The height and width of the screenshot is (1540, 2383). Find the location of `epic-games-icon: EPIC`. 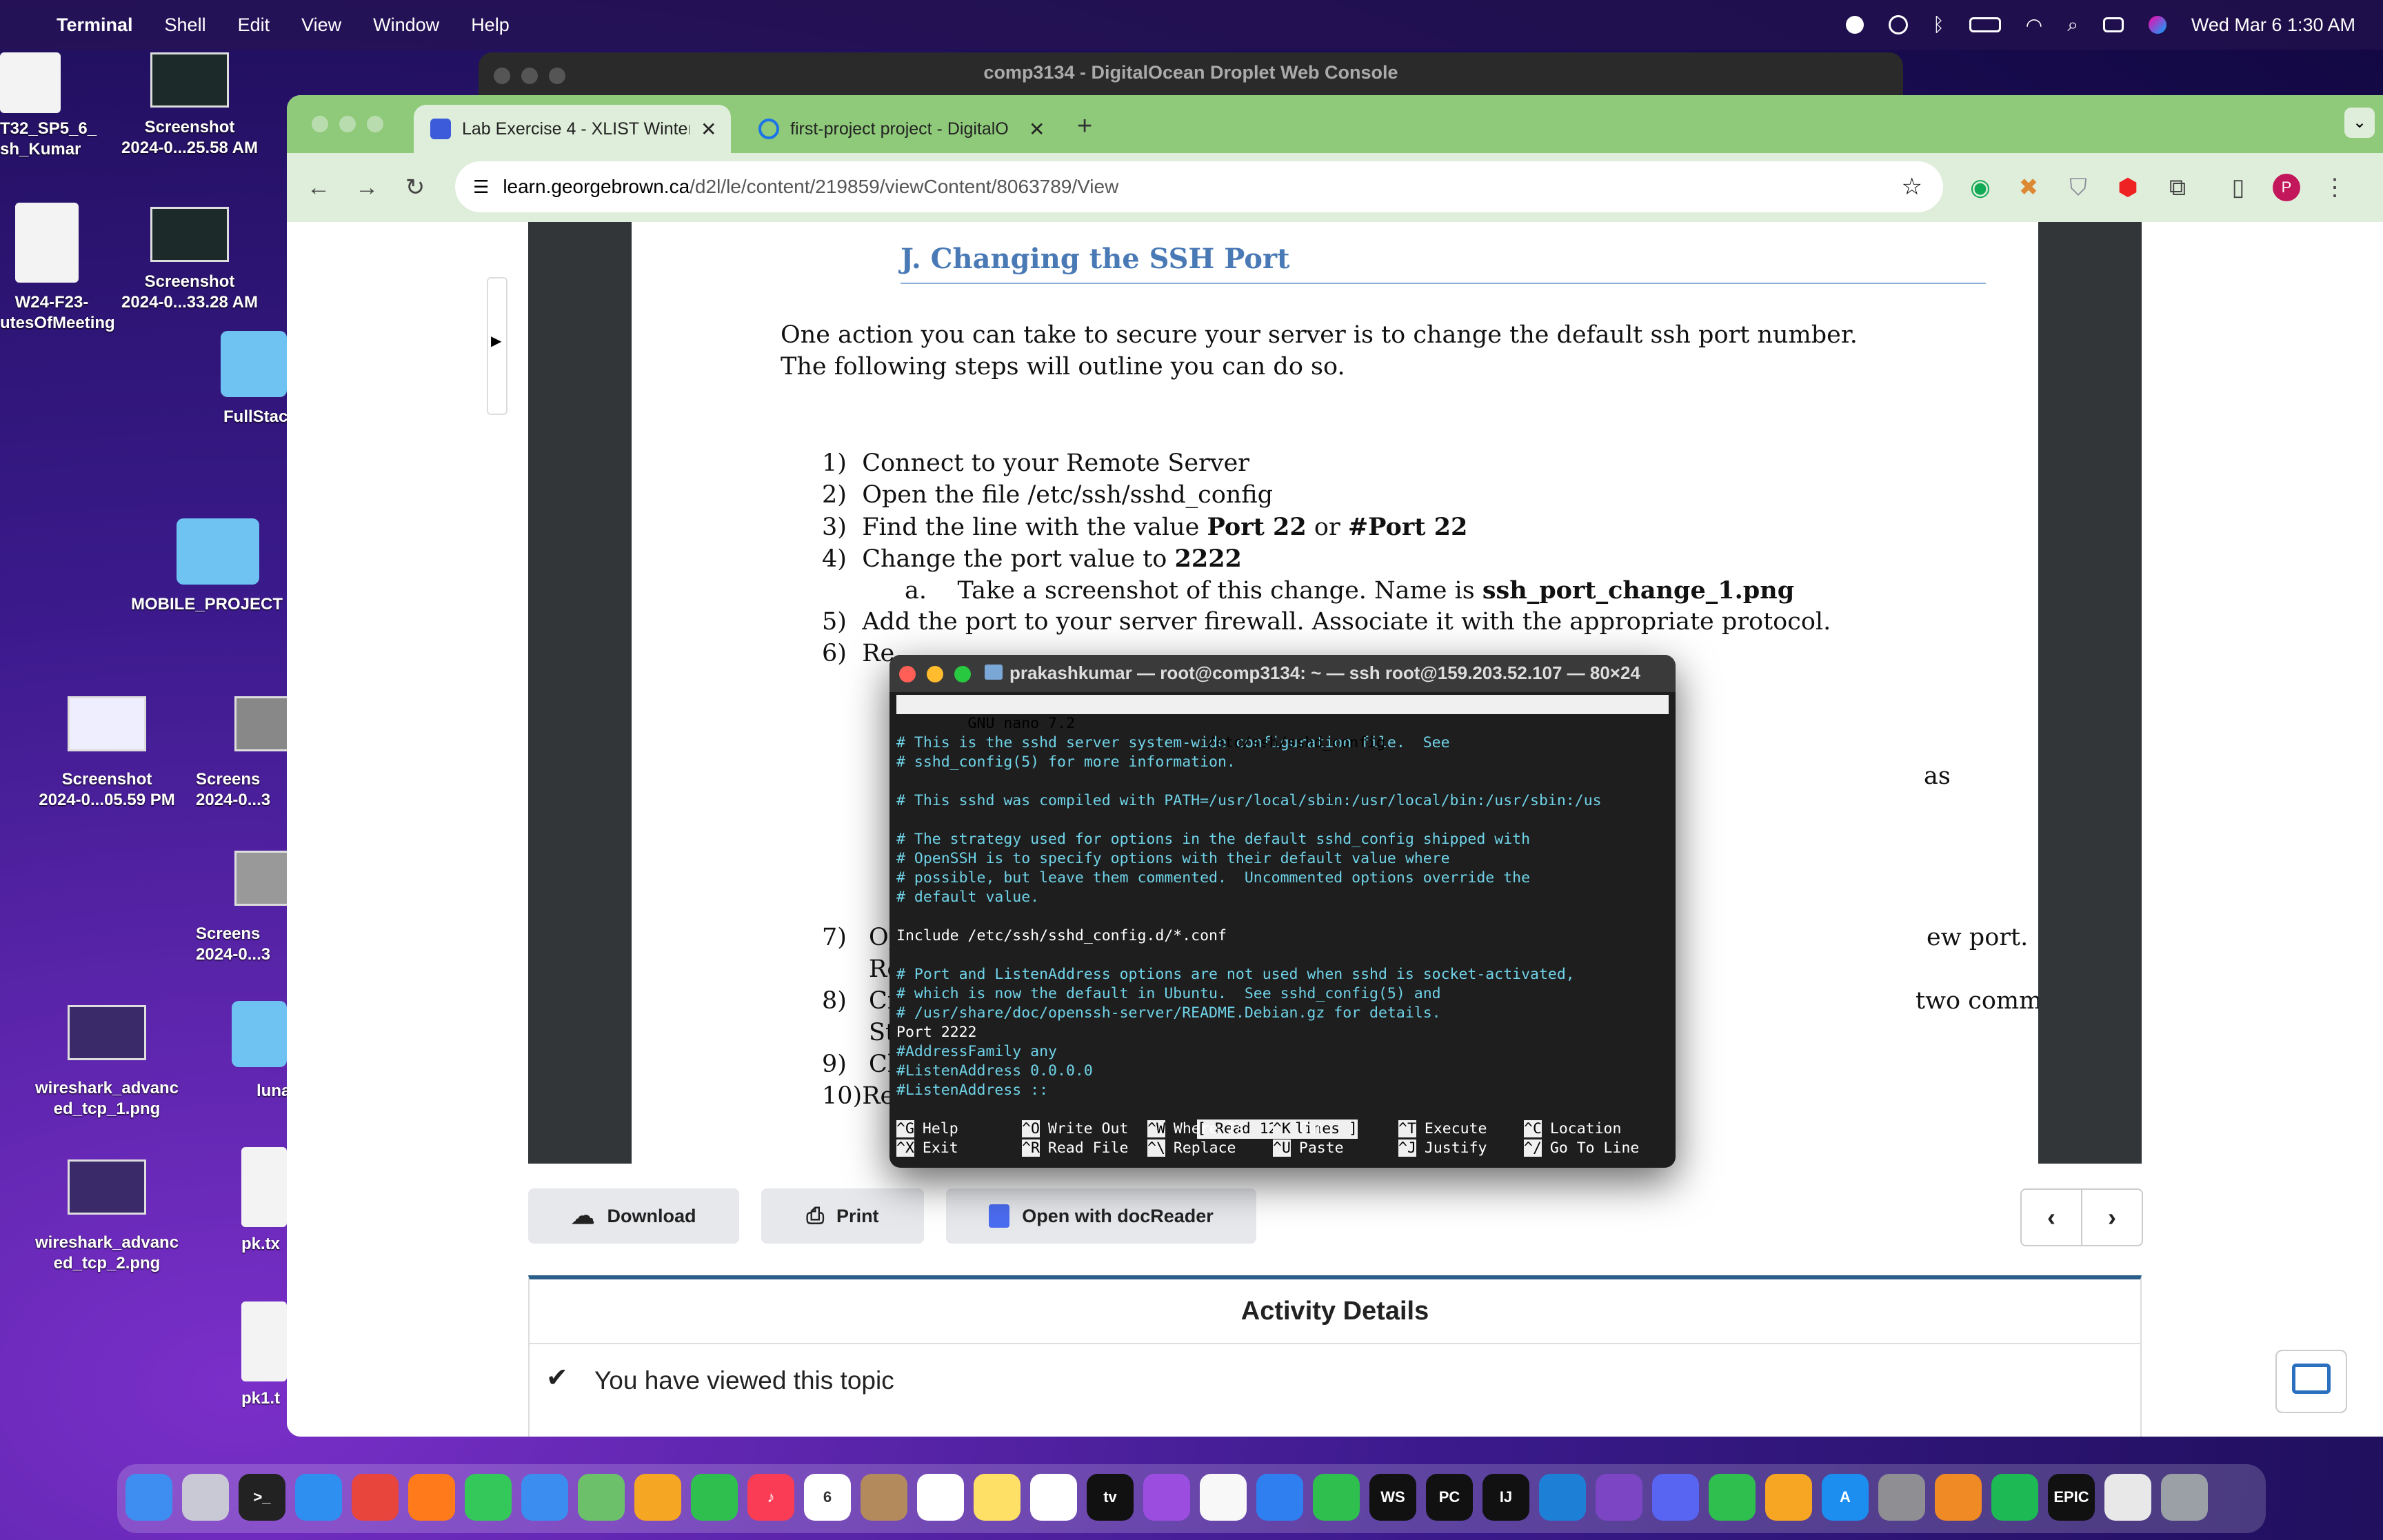

epic-games-icon: EPIC is located at coordinates (2071, 1498).